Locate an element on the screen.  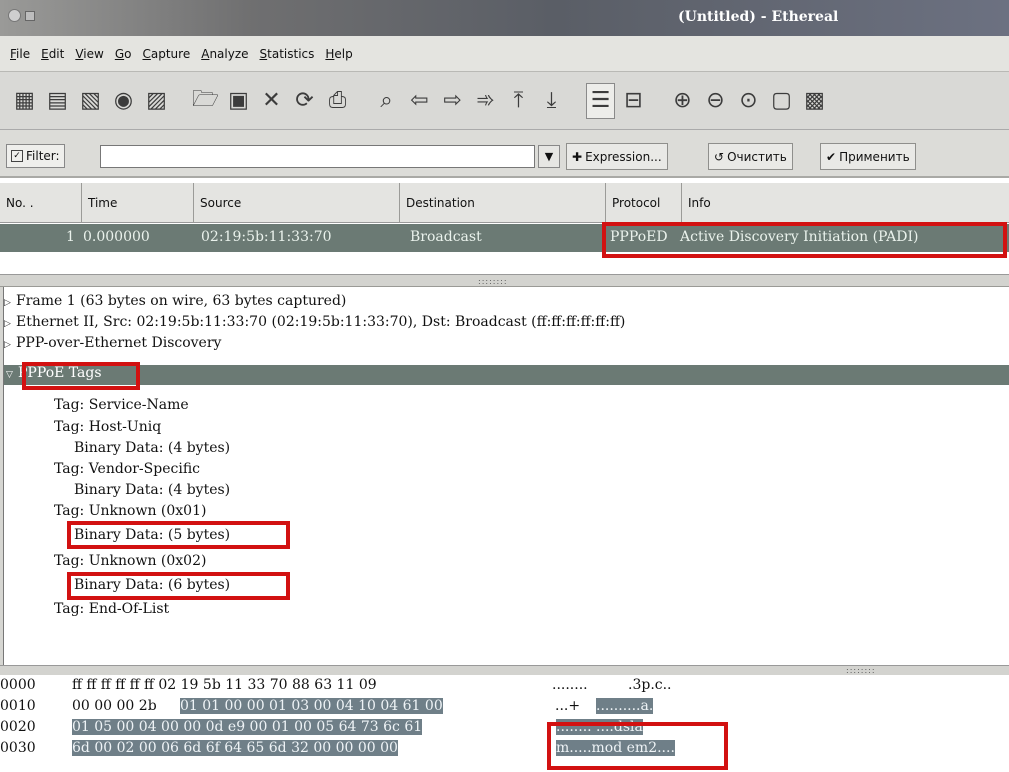
binary-data-vendor: Binary Data: (4 bytes) is located at coordinates (152, 491).